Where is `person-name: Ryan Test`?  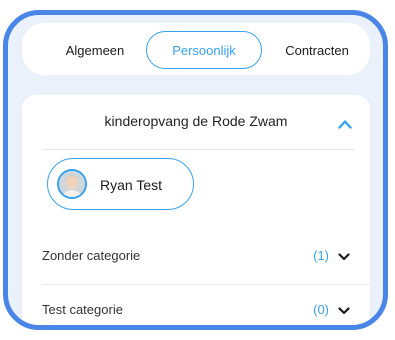
person-name: Ryan Test is located at coordinates (131, 185).